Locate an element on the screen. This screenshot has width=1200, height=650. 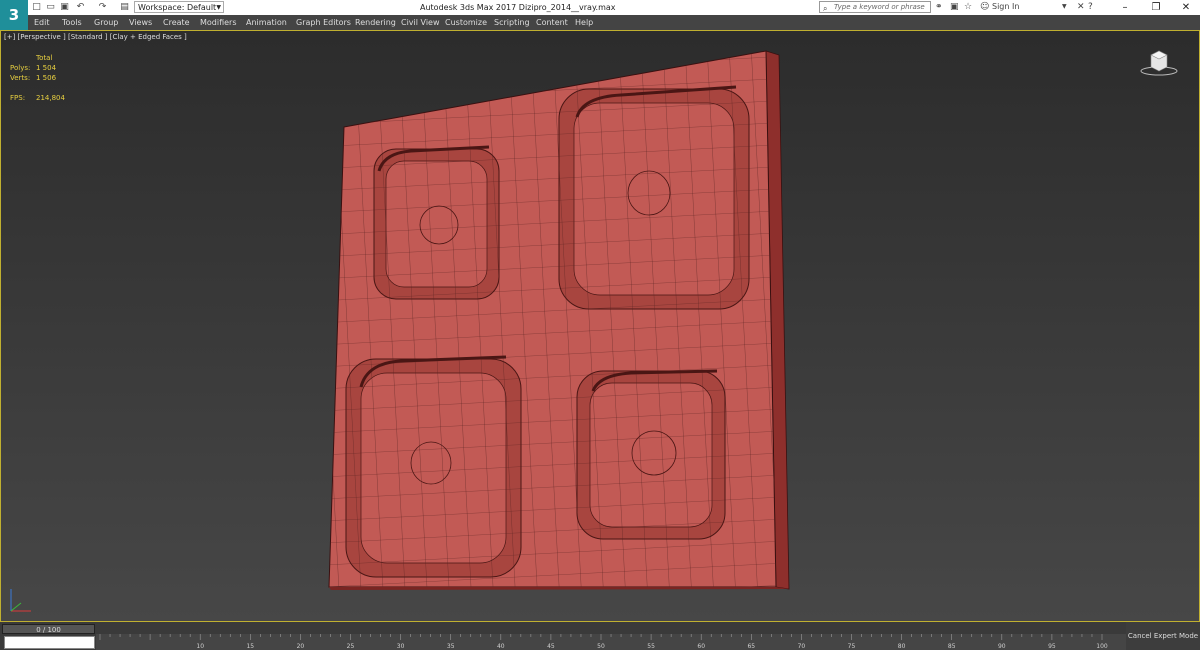
menu-views: Views is located at coordinates (140, 22).